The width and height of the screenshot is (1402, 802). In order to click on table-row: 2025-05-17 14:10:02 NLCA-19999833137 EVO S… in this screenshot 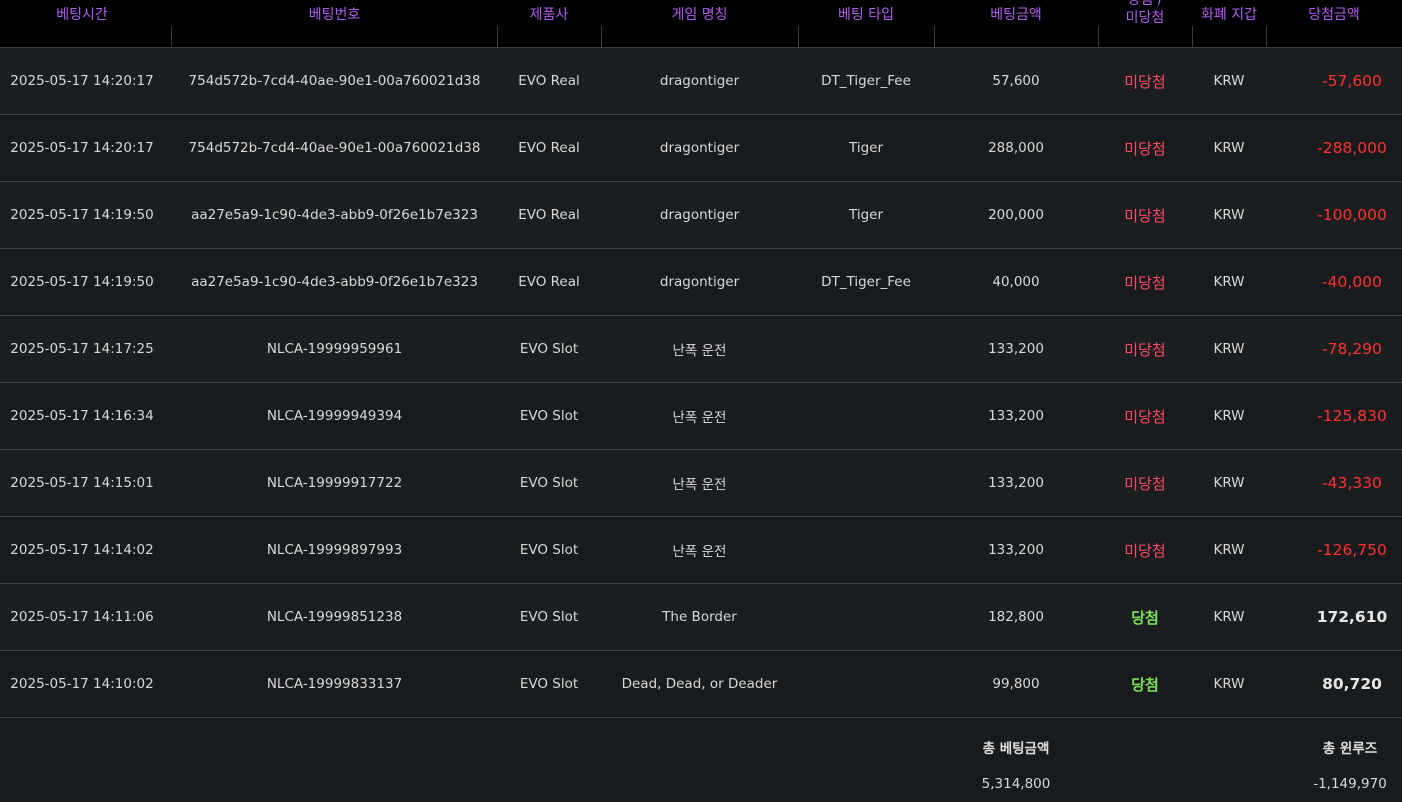, I will do `click(701, 684)`.